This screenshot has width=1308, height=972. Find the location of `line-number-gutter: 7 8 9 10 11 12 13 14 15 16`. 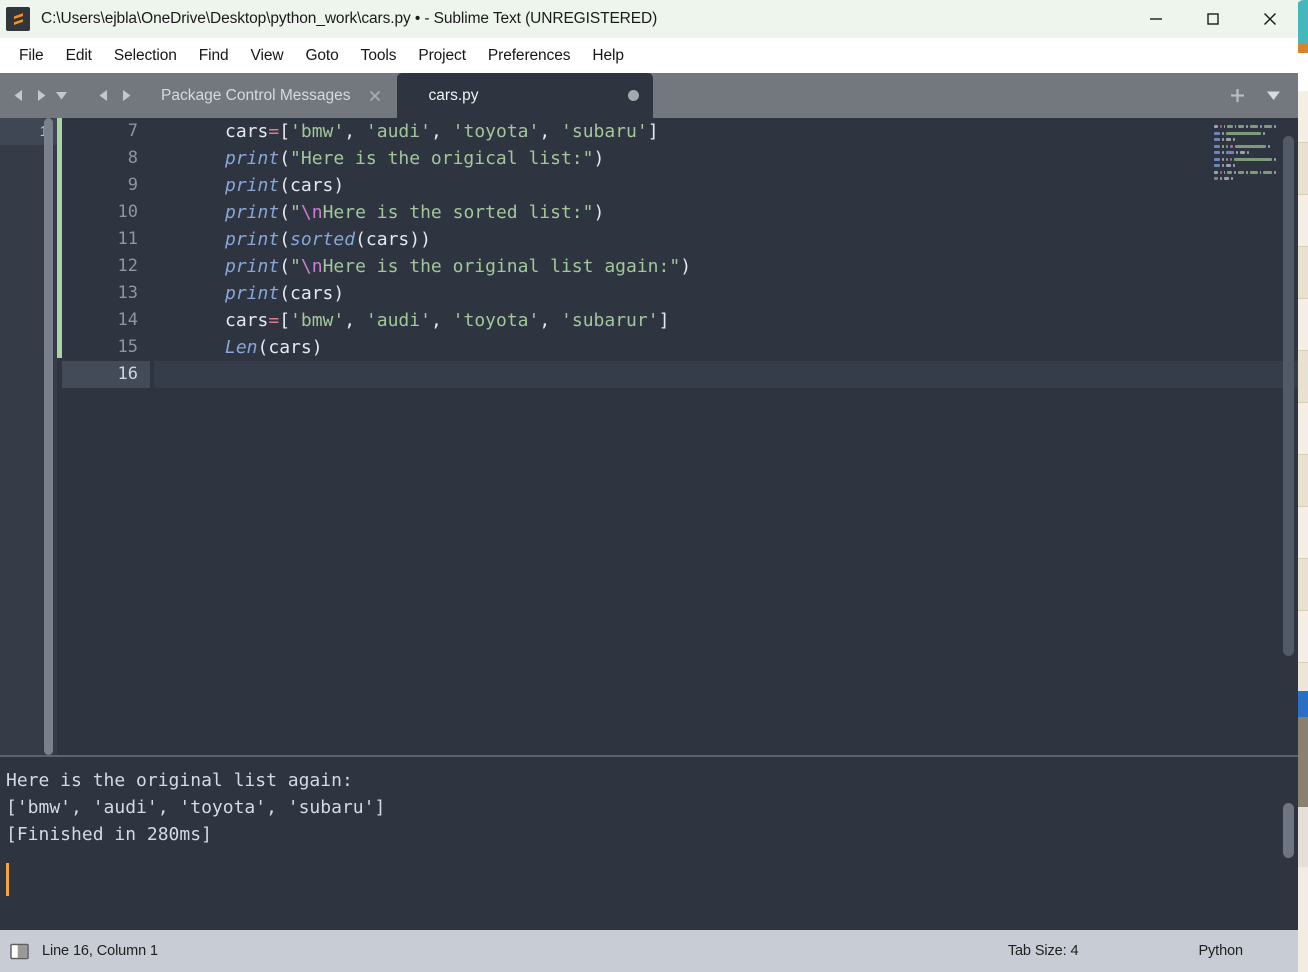

line-number-gutter: 7 8 9 10 11 12 13 14 15 16 is located at coordinates (106, 436).